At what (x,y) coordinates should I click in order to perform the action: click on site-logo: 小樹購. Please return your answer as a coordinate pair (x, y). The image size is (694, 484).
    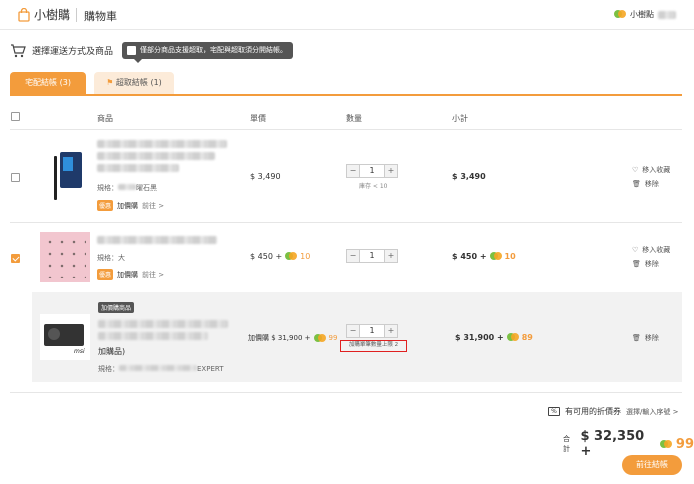
    Looking at the image, I should click on (44, 14).